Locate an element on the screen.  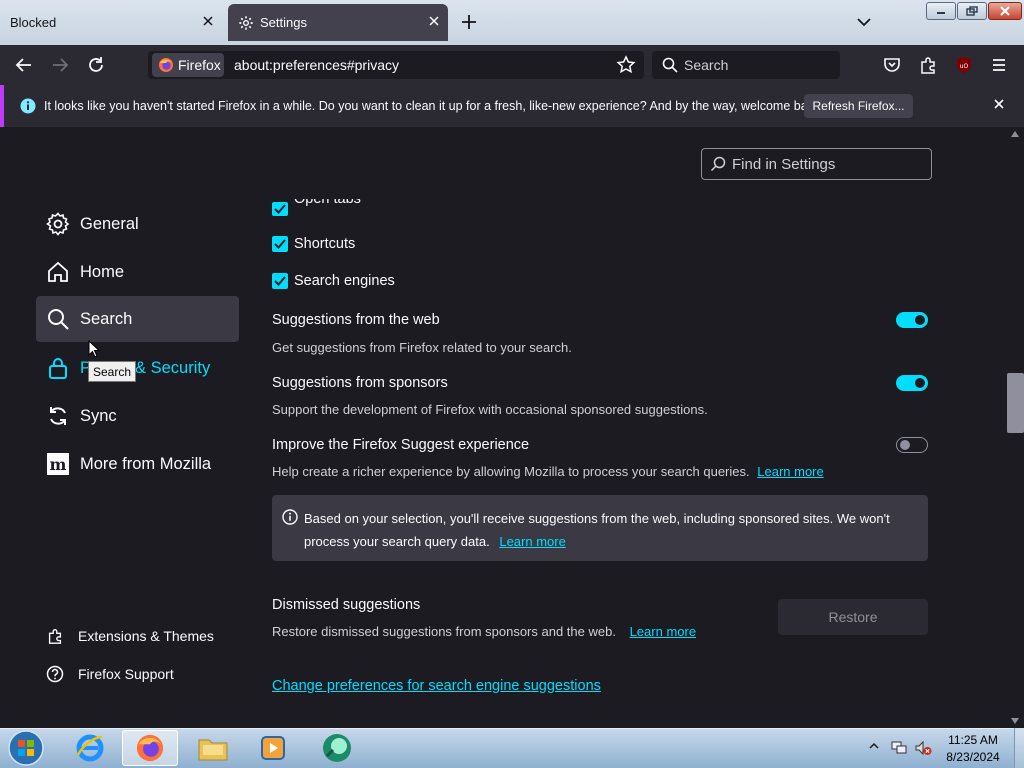
sidebar-item-privacy-security: P & Security is located at coordinates (137, 368).